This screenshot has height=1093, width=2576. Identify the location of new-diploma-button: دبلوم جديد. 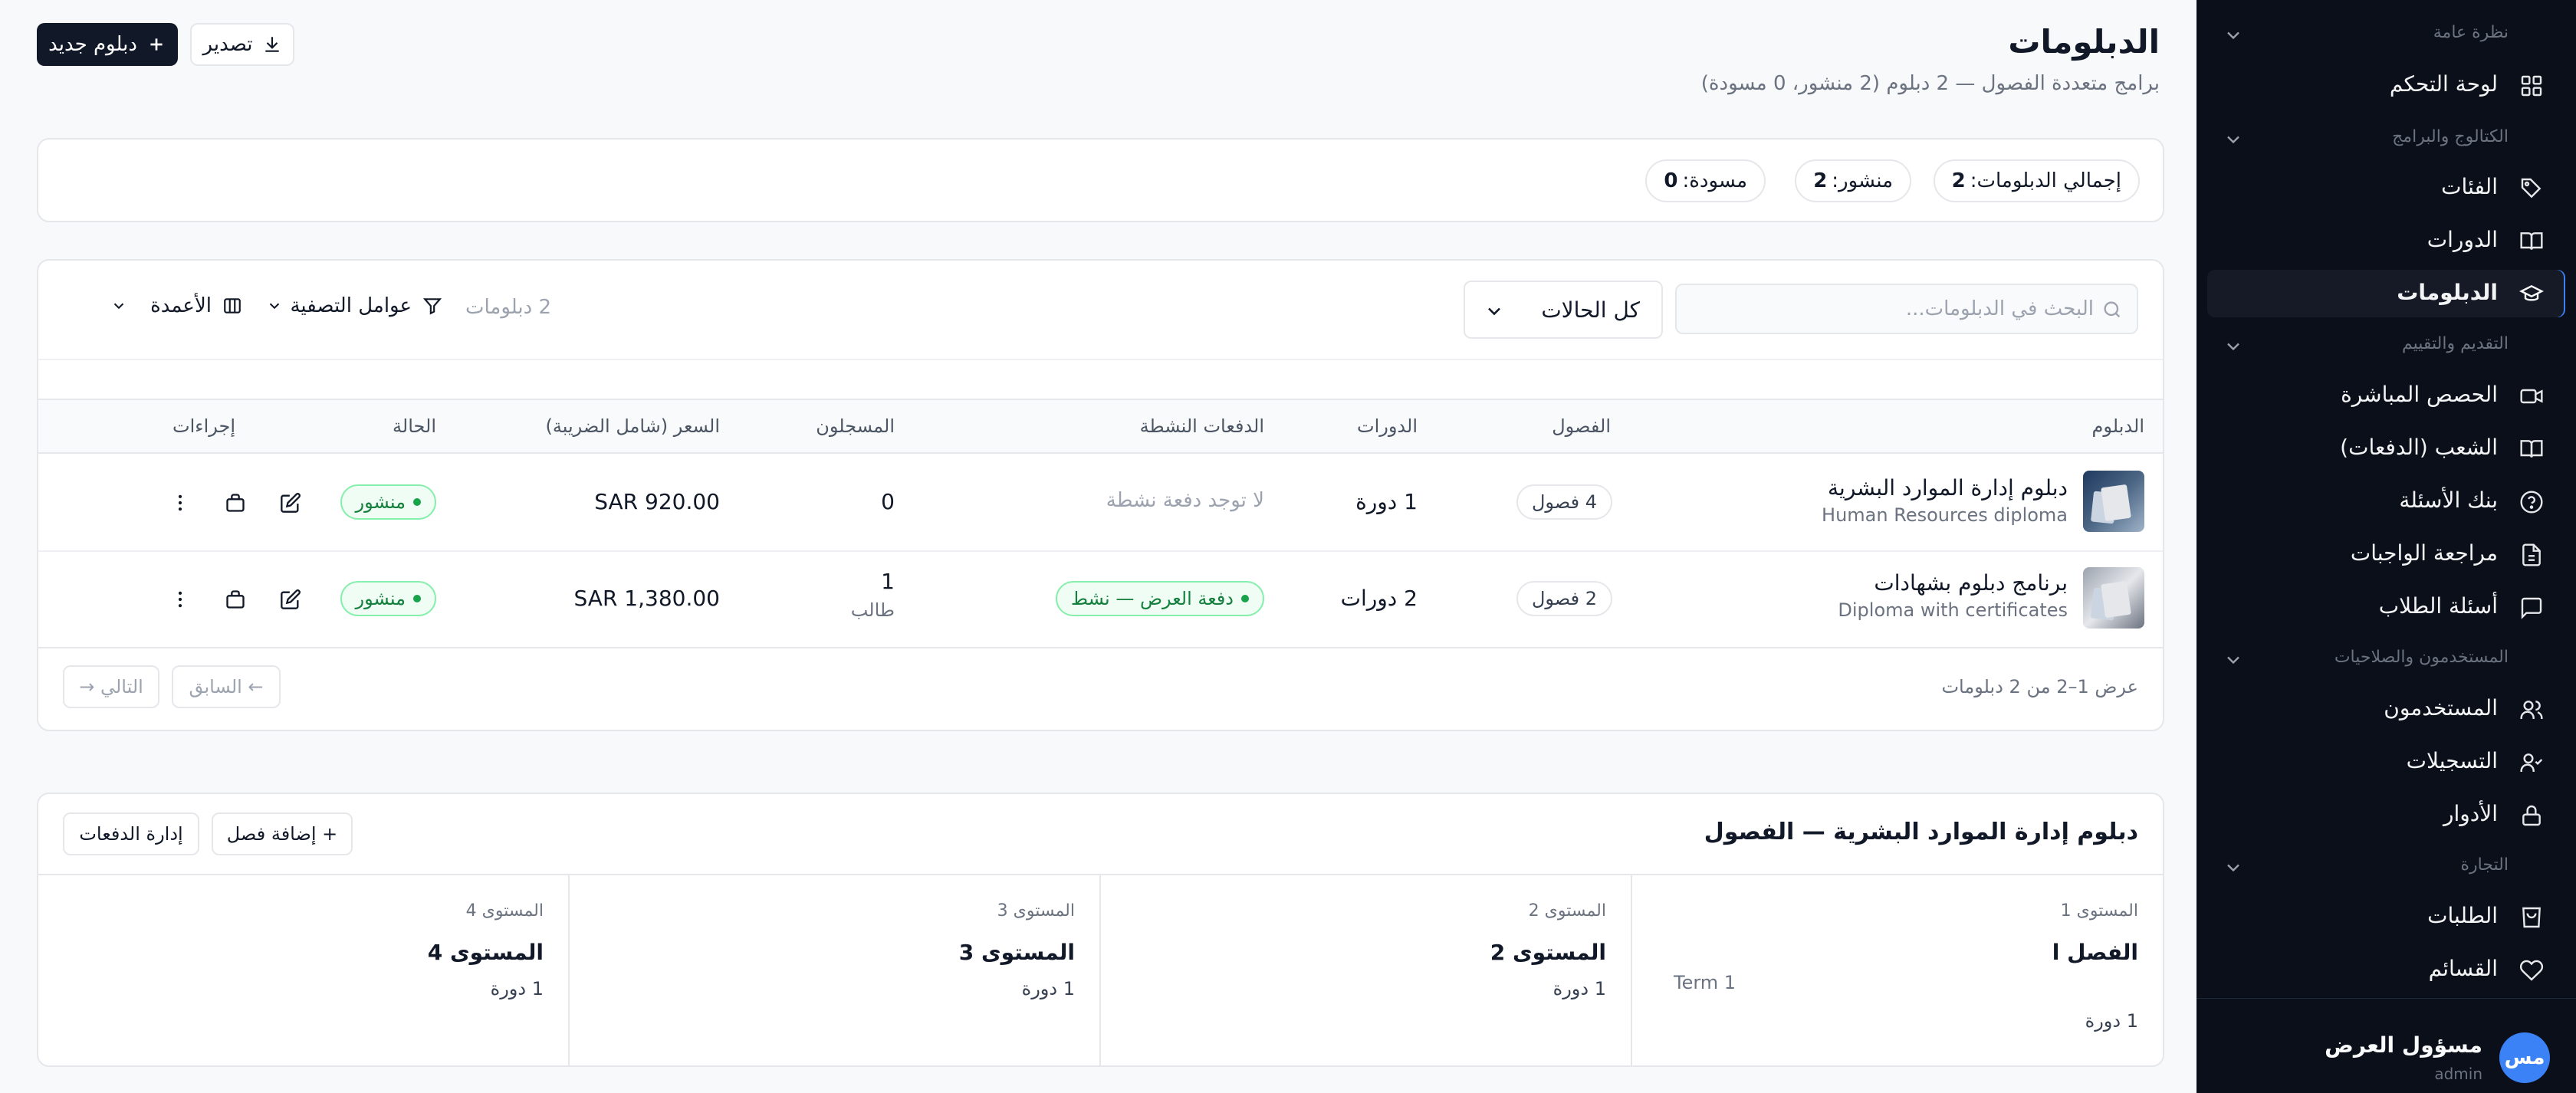
(108, 44).